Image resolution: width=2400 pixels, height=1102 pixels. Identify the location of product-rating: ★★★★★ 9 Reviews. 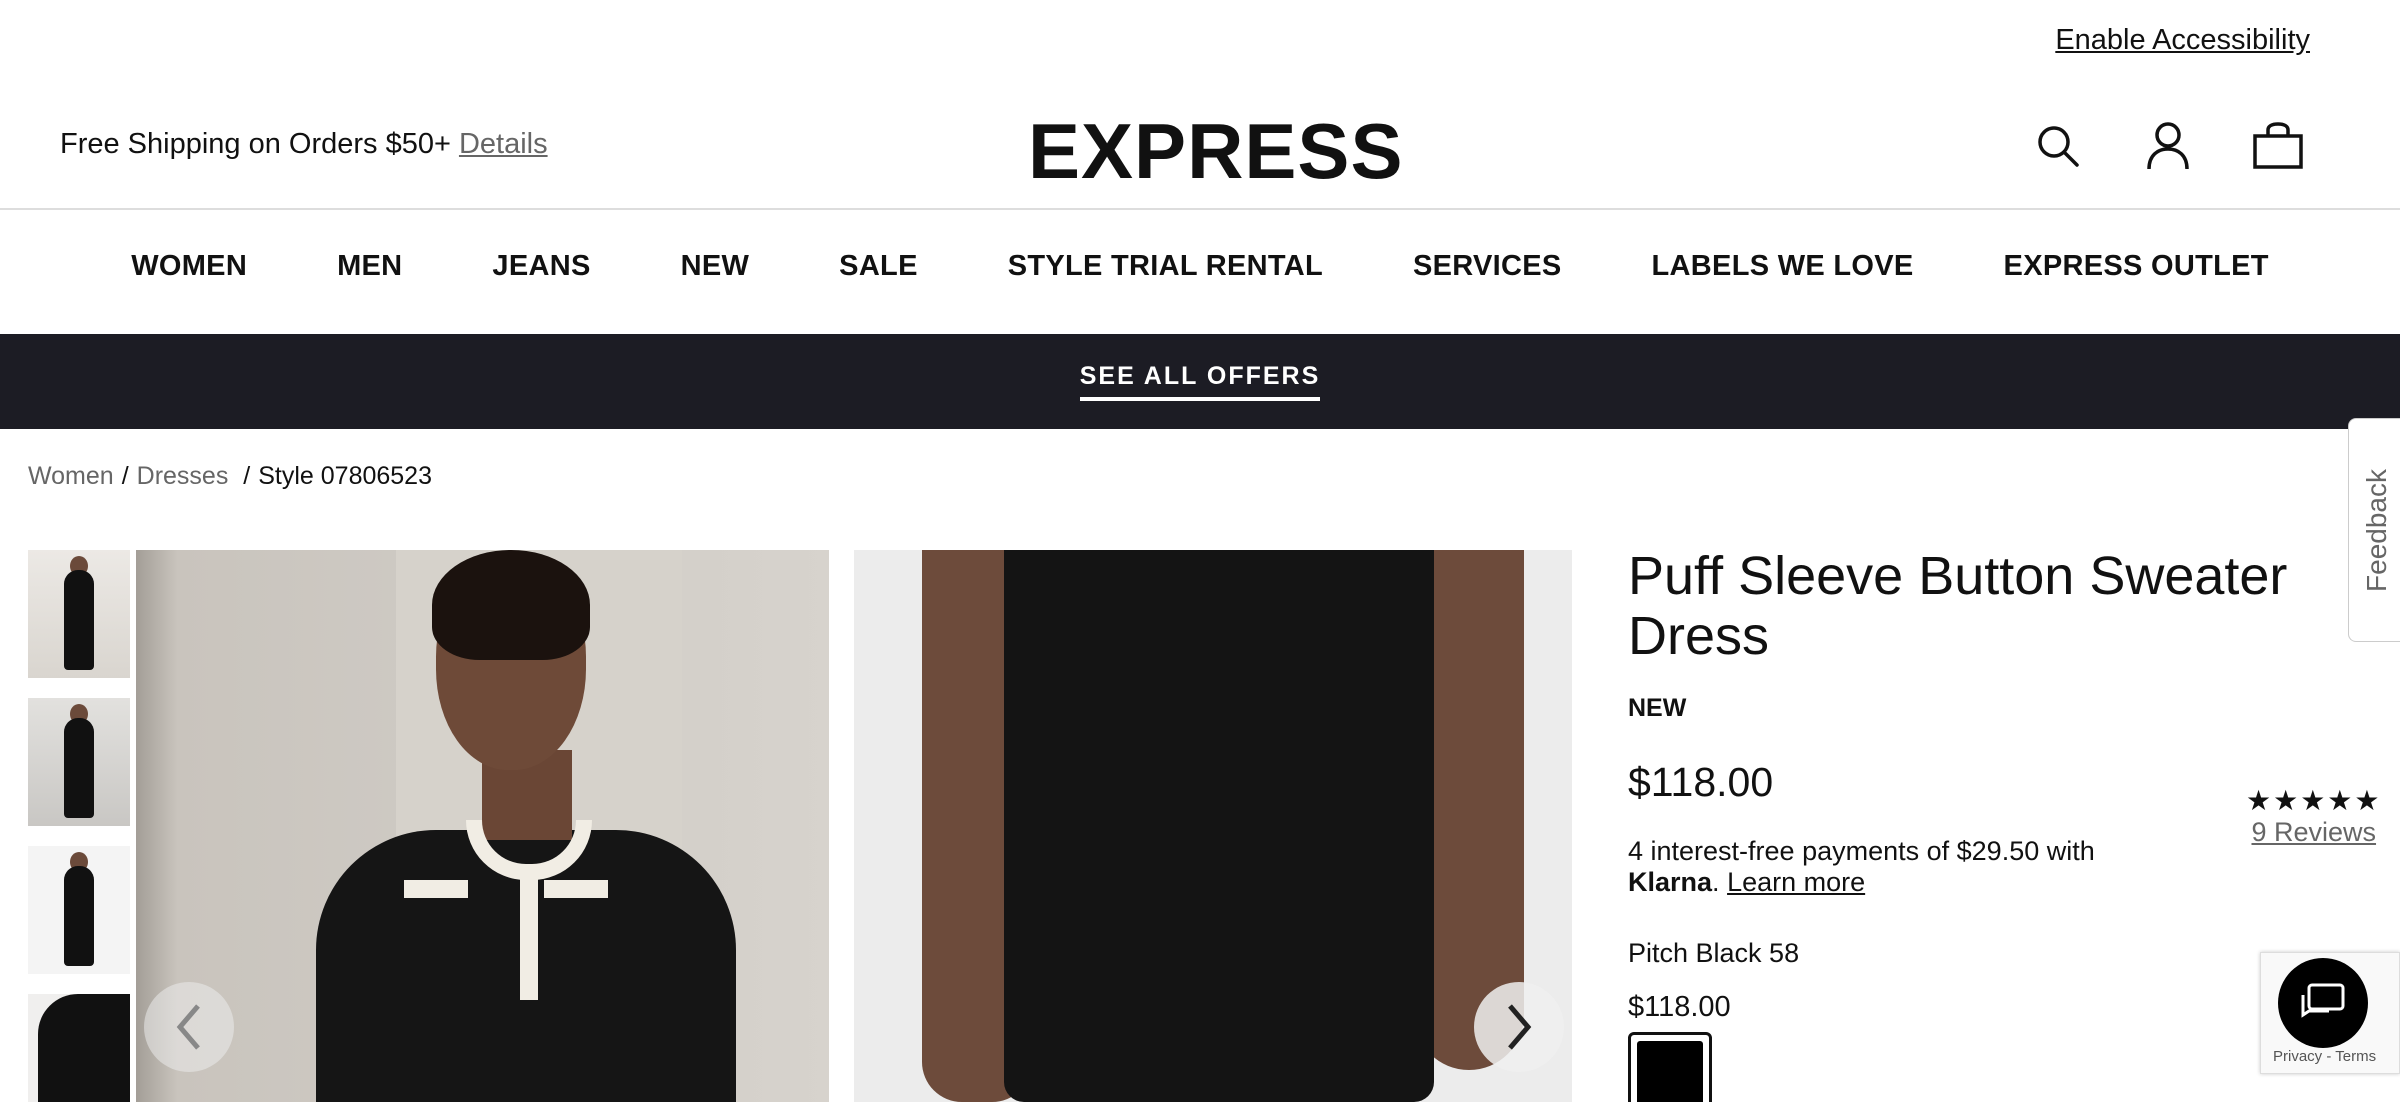
(2314, 816).